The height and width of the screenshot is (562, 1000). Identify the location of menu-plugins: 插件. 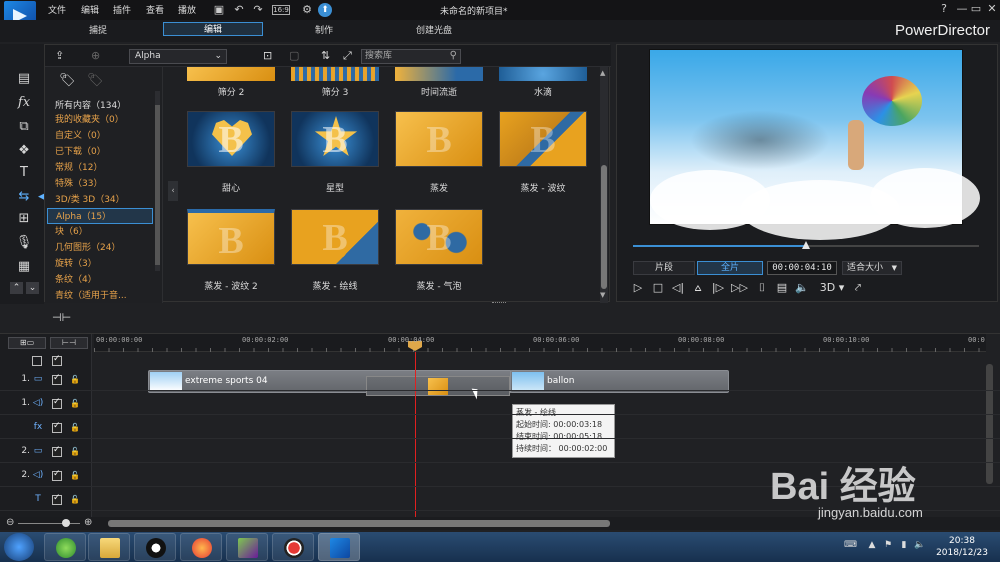
(122, 9).